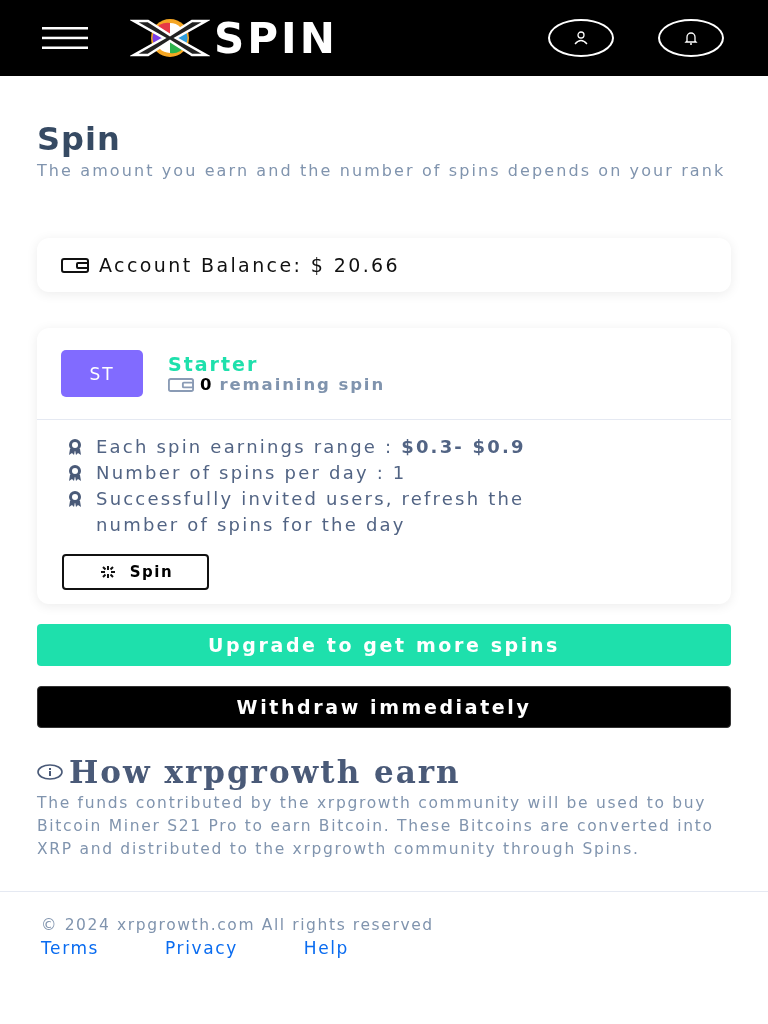 This screenshot has height=1024, width=768. What do you see at coordinates (50, 772) in the screenshot?
I see `info-icon` at bounding box center [50, 772].